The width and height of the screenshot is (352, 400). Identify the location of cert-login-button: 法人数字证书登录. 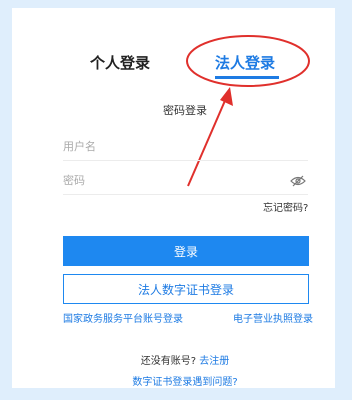
(186, 289).